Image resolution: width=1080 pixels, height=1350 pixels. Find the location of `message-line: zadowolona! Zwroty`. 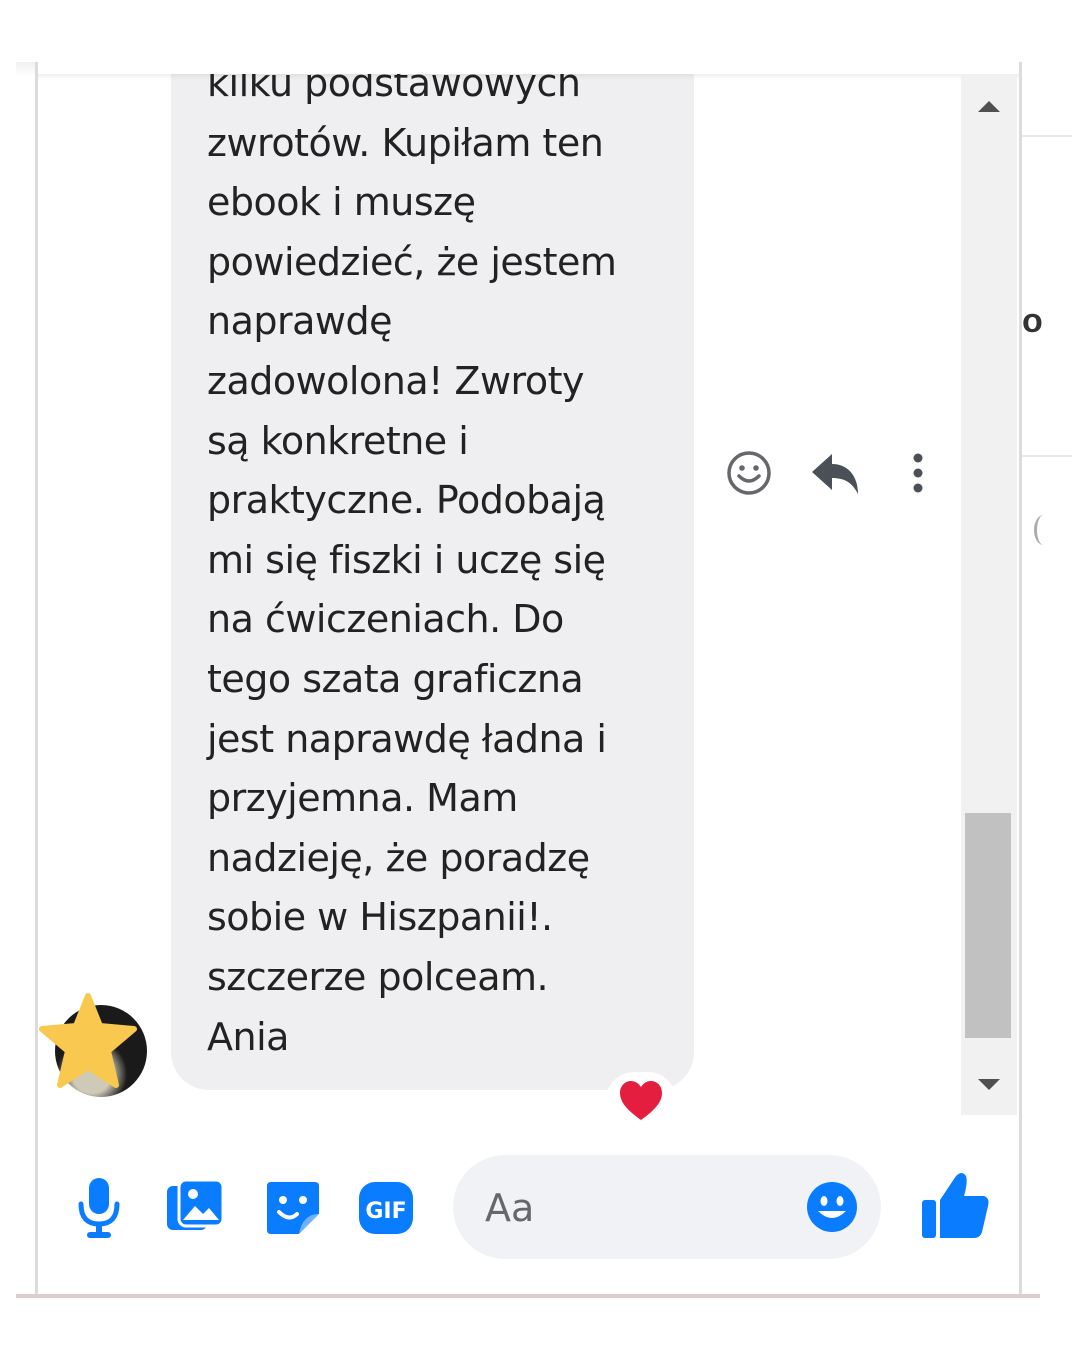

message-line: zadowolona! Zwroty is located at coordinates (395, 380).